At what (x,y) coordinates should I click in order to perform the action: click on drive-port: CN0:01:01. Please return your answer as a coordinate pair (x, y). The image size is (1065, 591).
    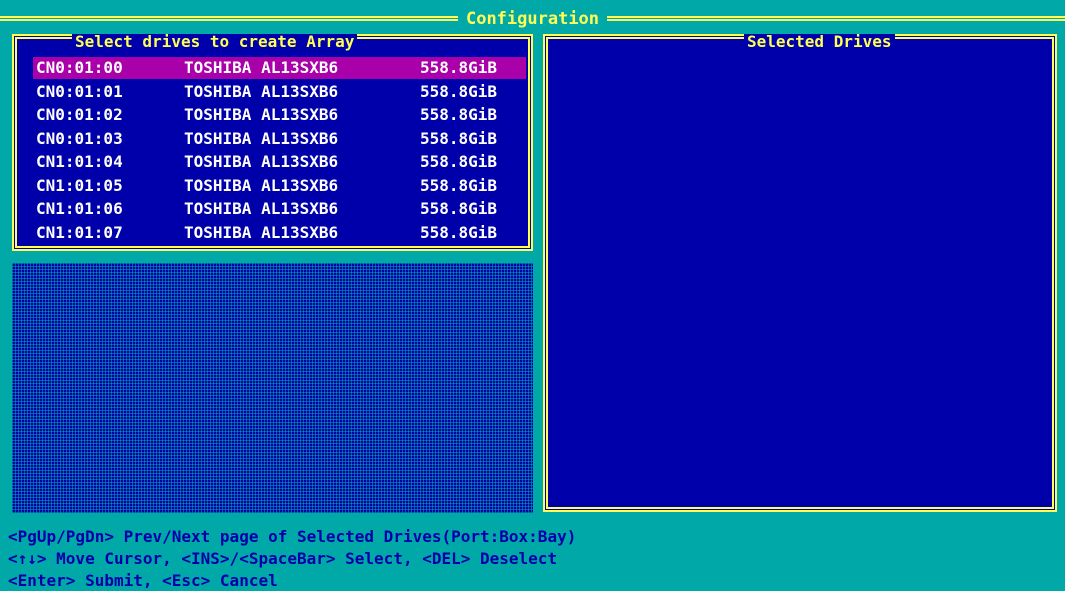
    Looking at the image, I should click on (79, 91).